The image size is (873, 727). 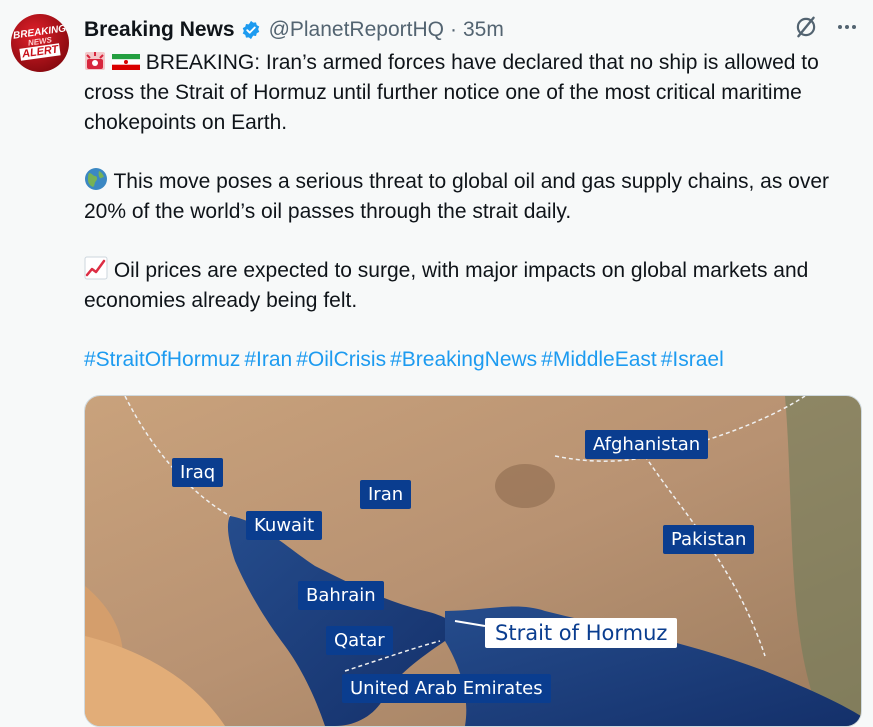 What do you see at coordinates (95, 61) in the screenshot?
I see `siren-emoji-icon` at bounding box center [95, 61].